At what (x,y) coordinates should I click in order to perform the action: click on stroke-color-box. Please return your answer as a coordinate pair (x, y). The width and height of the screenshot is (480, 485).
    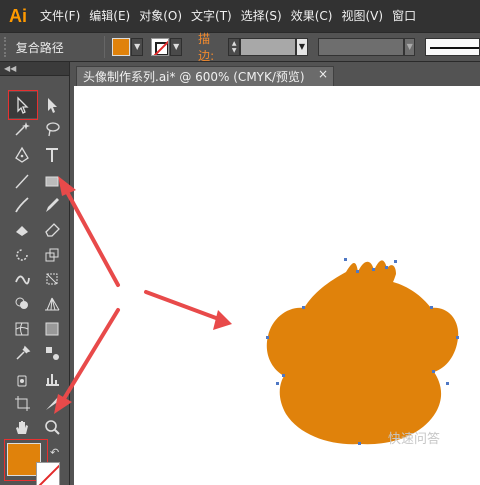
    Looking at the image, I should click on (48, 473).